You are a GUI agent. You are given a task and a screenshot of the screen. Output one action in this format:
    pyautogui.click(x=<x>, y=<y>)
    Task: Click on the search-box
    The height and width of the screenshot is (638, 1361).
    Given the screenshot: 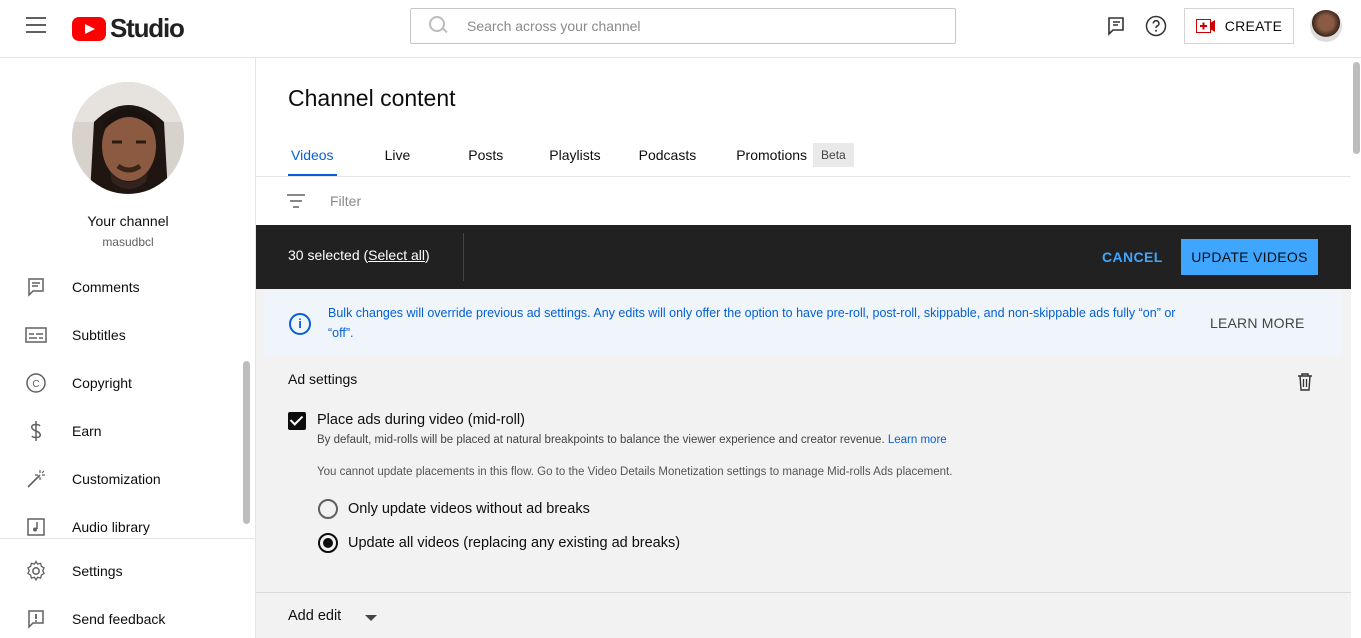 What is the action you would take?
    pyautogui.click(x=683, y=26)
    